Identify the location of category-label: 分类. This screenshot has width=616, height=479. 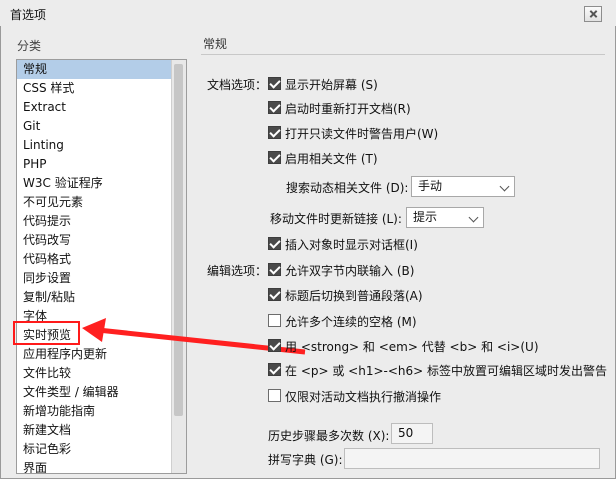
(29, 46).